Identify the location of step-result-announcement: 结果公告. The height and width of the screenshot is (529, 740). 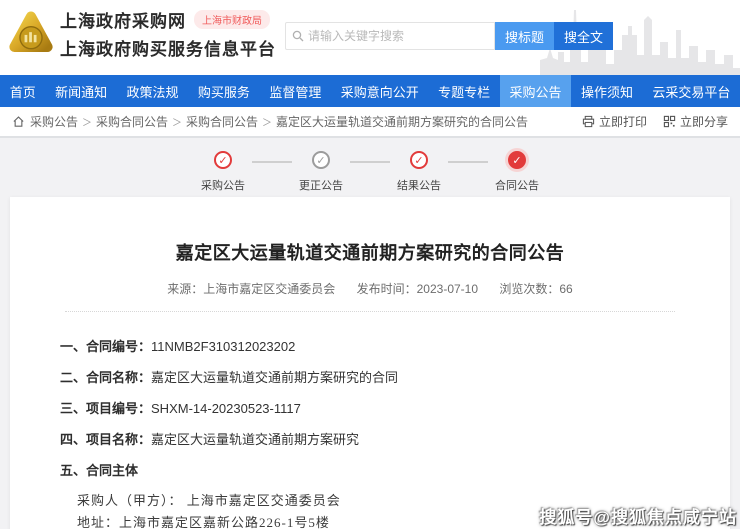
(419, 172).